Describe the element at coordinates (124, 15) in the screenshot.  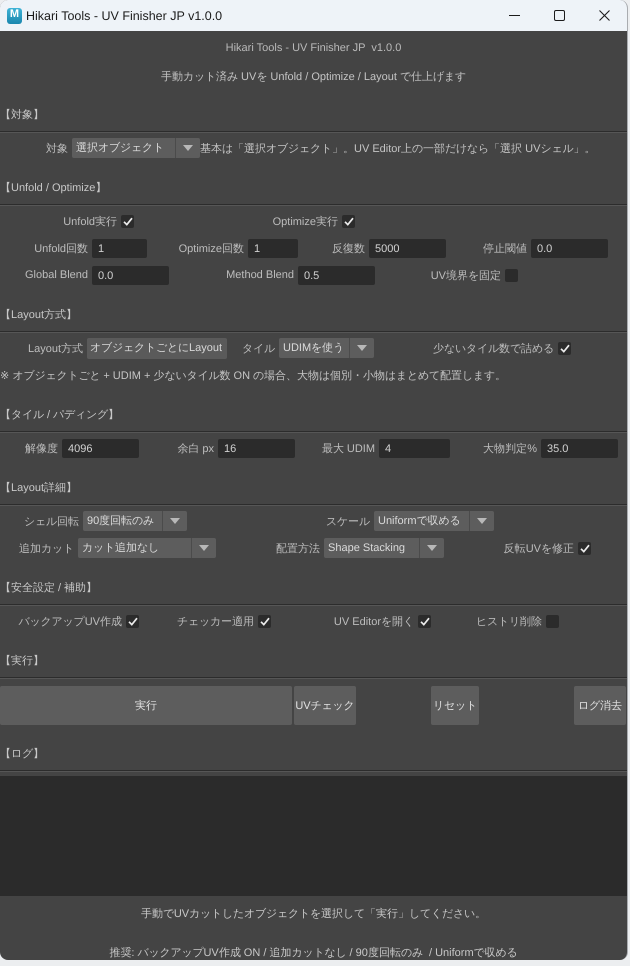
I see `window-title: Hikari Tools - UV Finisher JP v1.0.0` at that location.